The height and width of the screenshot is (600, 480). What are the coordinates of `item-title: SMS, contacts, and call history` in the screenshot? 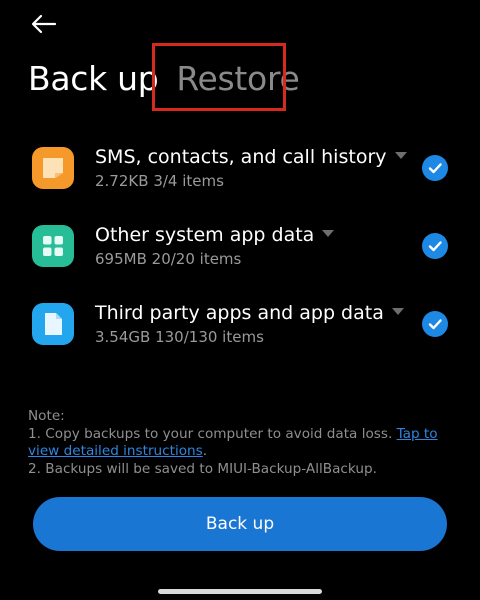 It's located at (251, 157).